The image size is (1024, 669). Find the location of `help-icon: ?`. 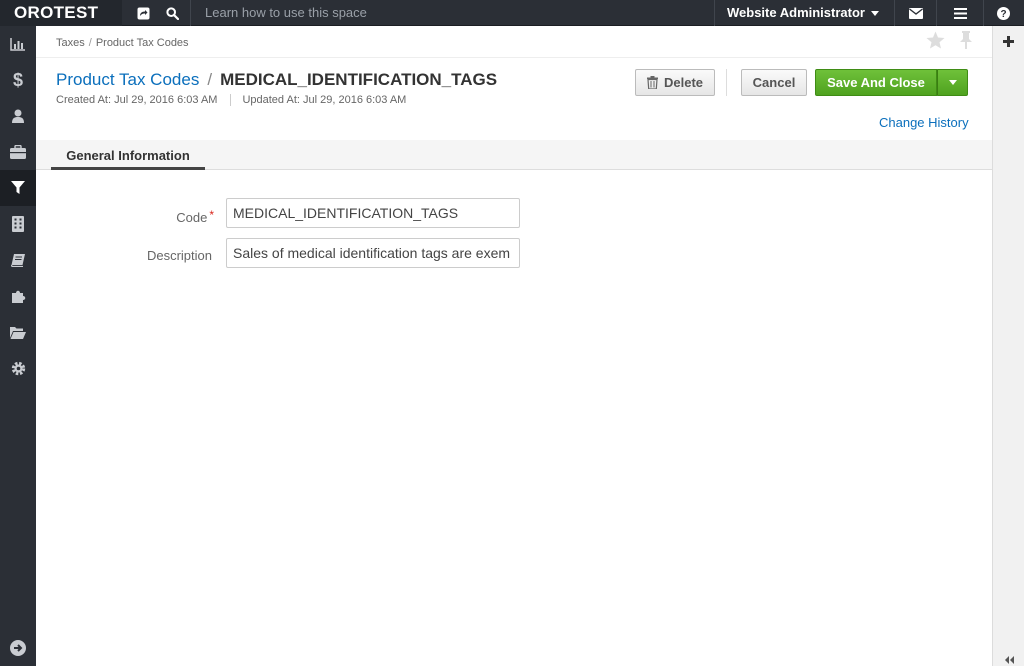

help-icon: ? is located at coordinates (1003, 13).